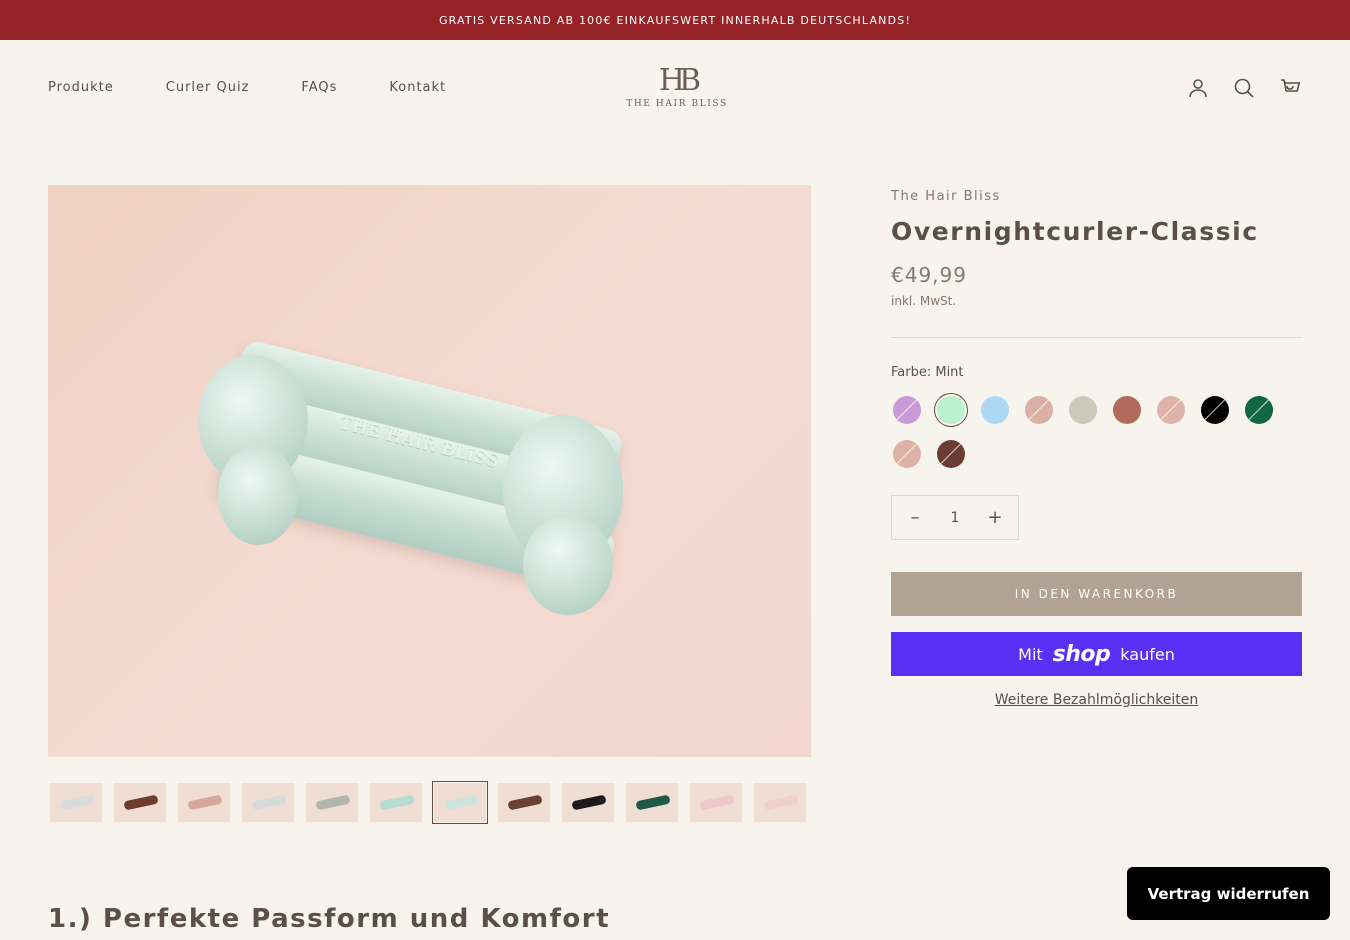 This screenshot has height=940, width=1350. Describe the element at coordinates (924, 301) in the screenshot. I see `tax-note: inkl. MwSt.` at that location.